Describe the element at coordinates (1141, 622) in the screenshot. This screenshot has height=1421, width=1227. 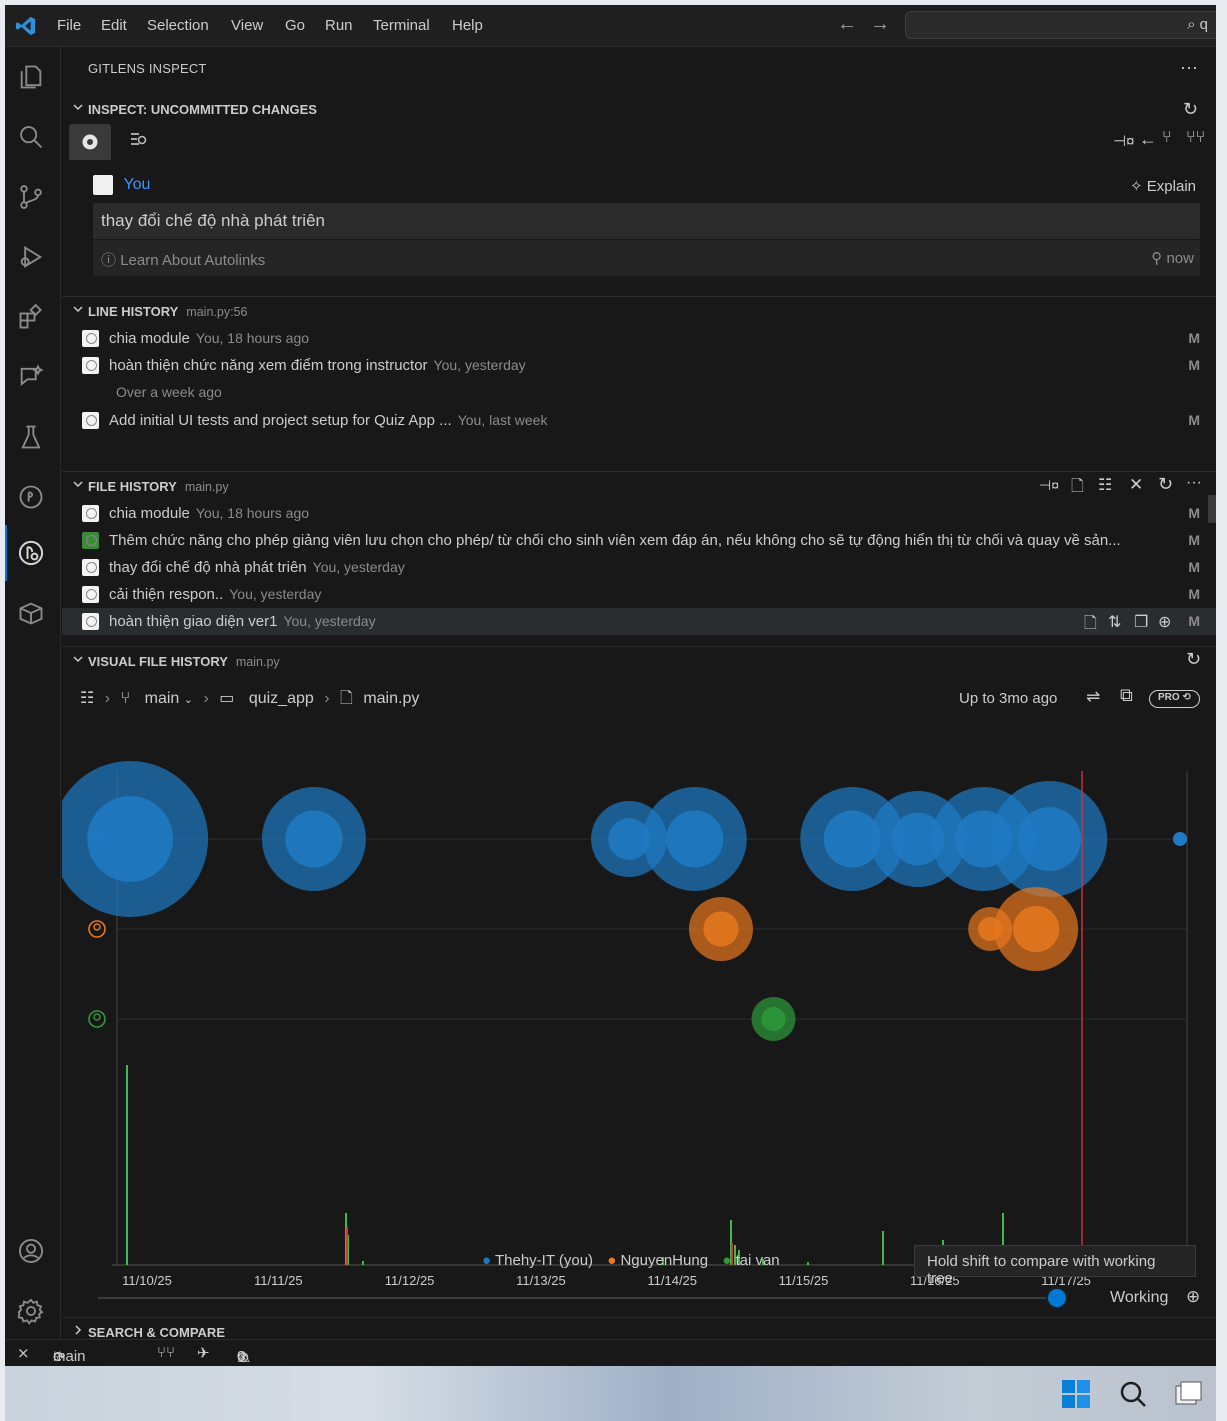
I see `copy-icon: ❐` at that location.